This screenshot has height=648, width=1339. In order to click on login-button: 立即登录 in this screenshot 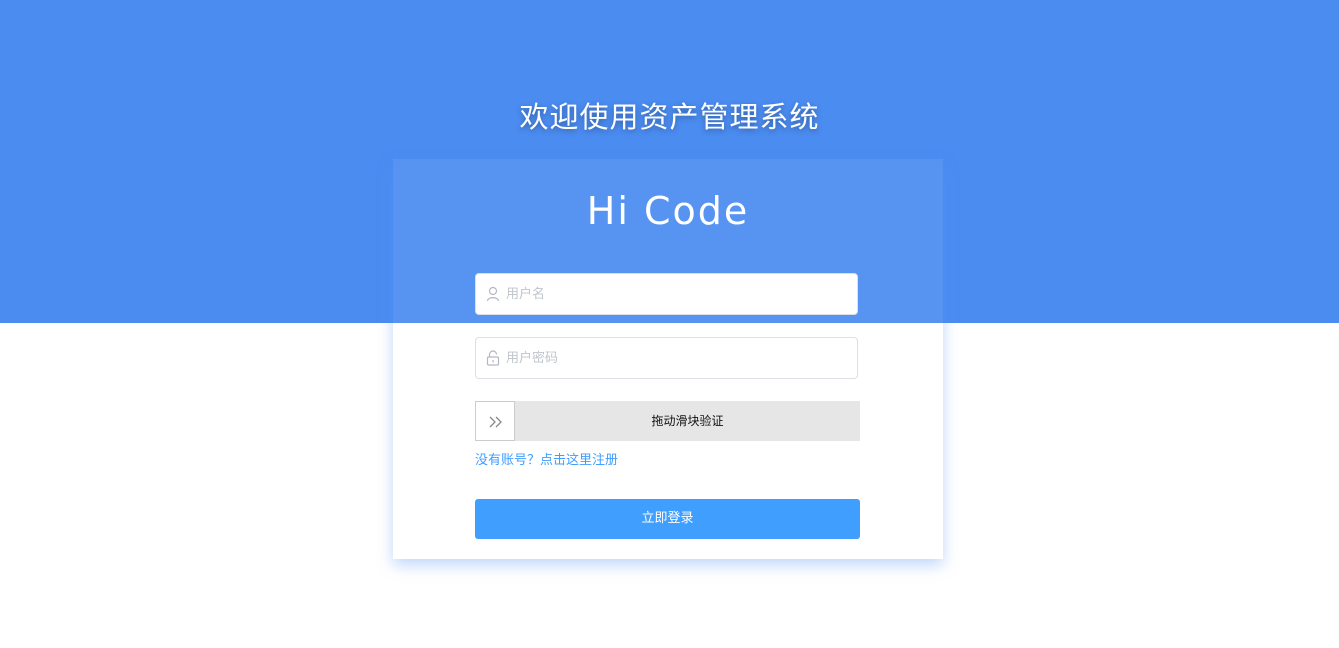, I will do `click(667, 519)`.